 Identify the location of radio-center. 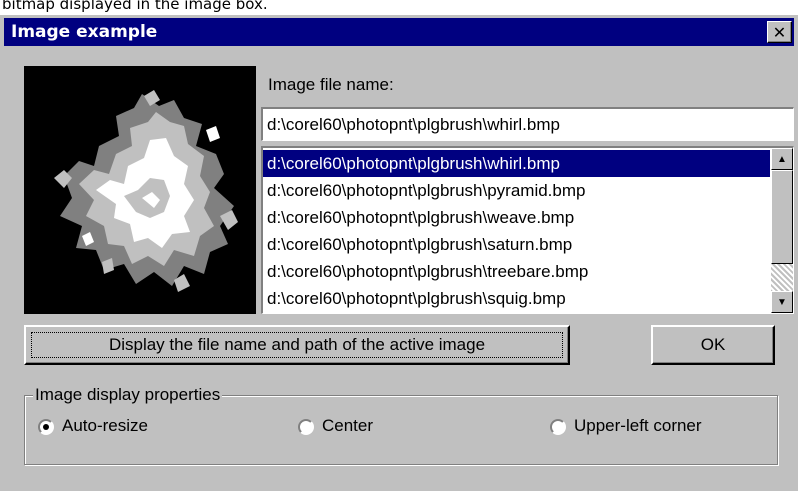
(306, 427).